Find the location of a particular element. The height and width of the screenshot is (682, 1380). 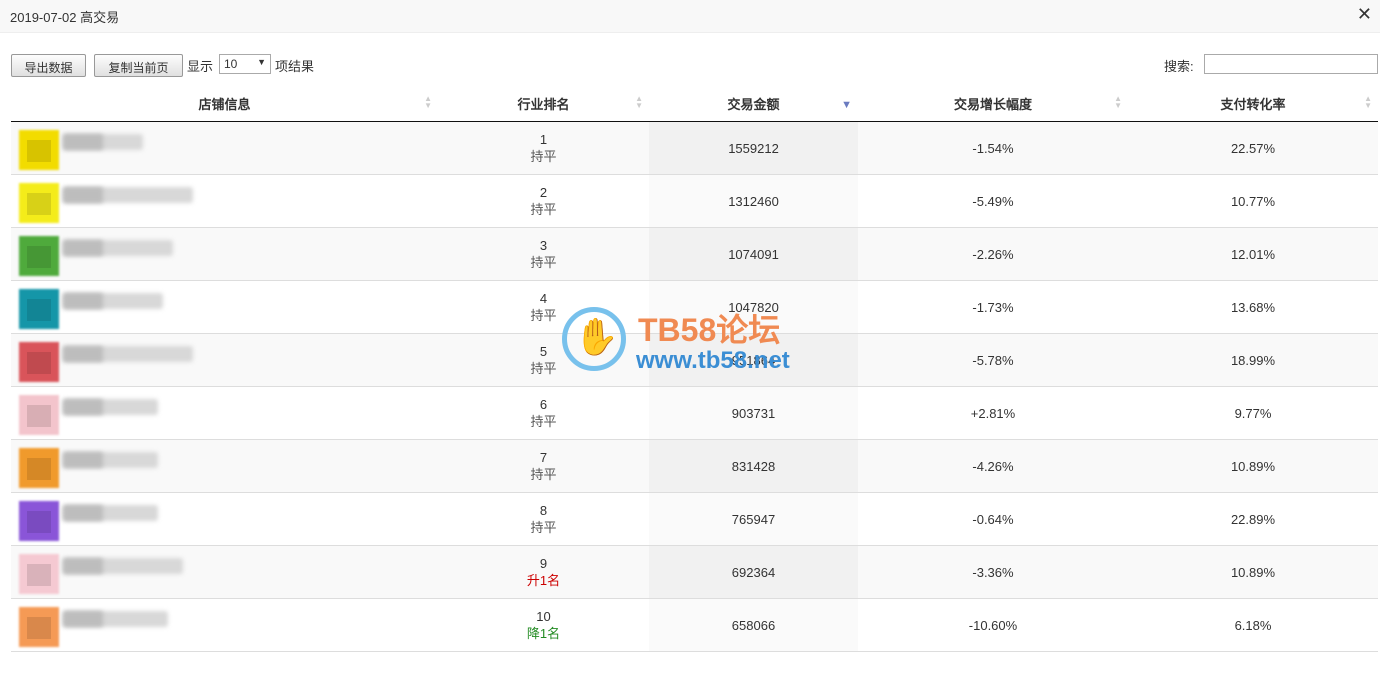

amount-cell: 903731 is located at coordinates (753, 413).